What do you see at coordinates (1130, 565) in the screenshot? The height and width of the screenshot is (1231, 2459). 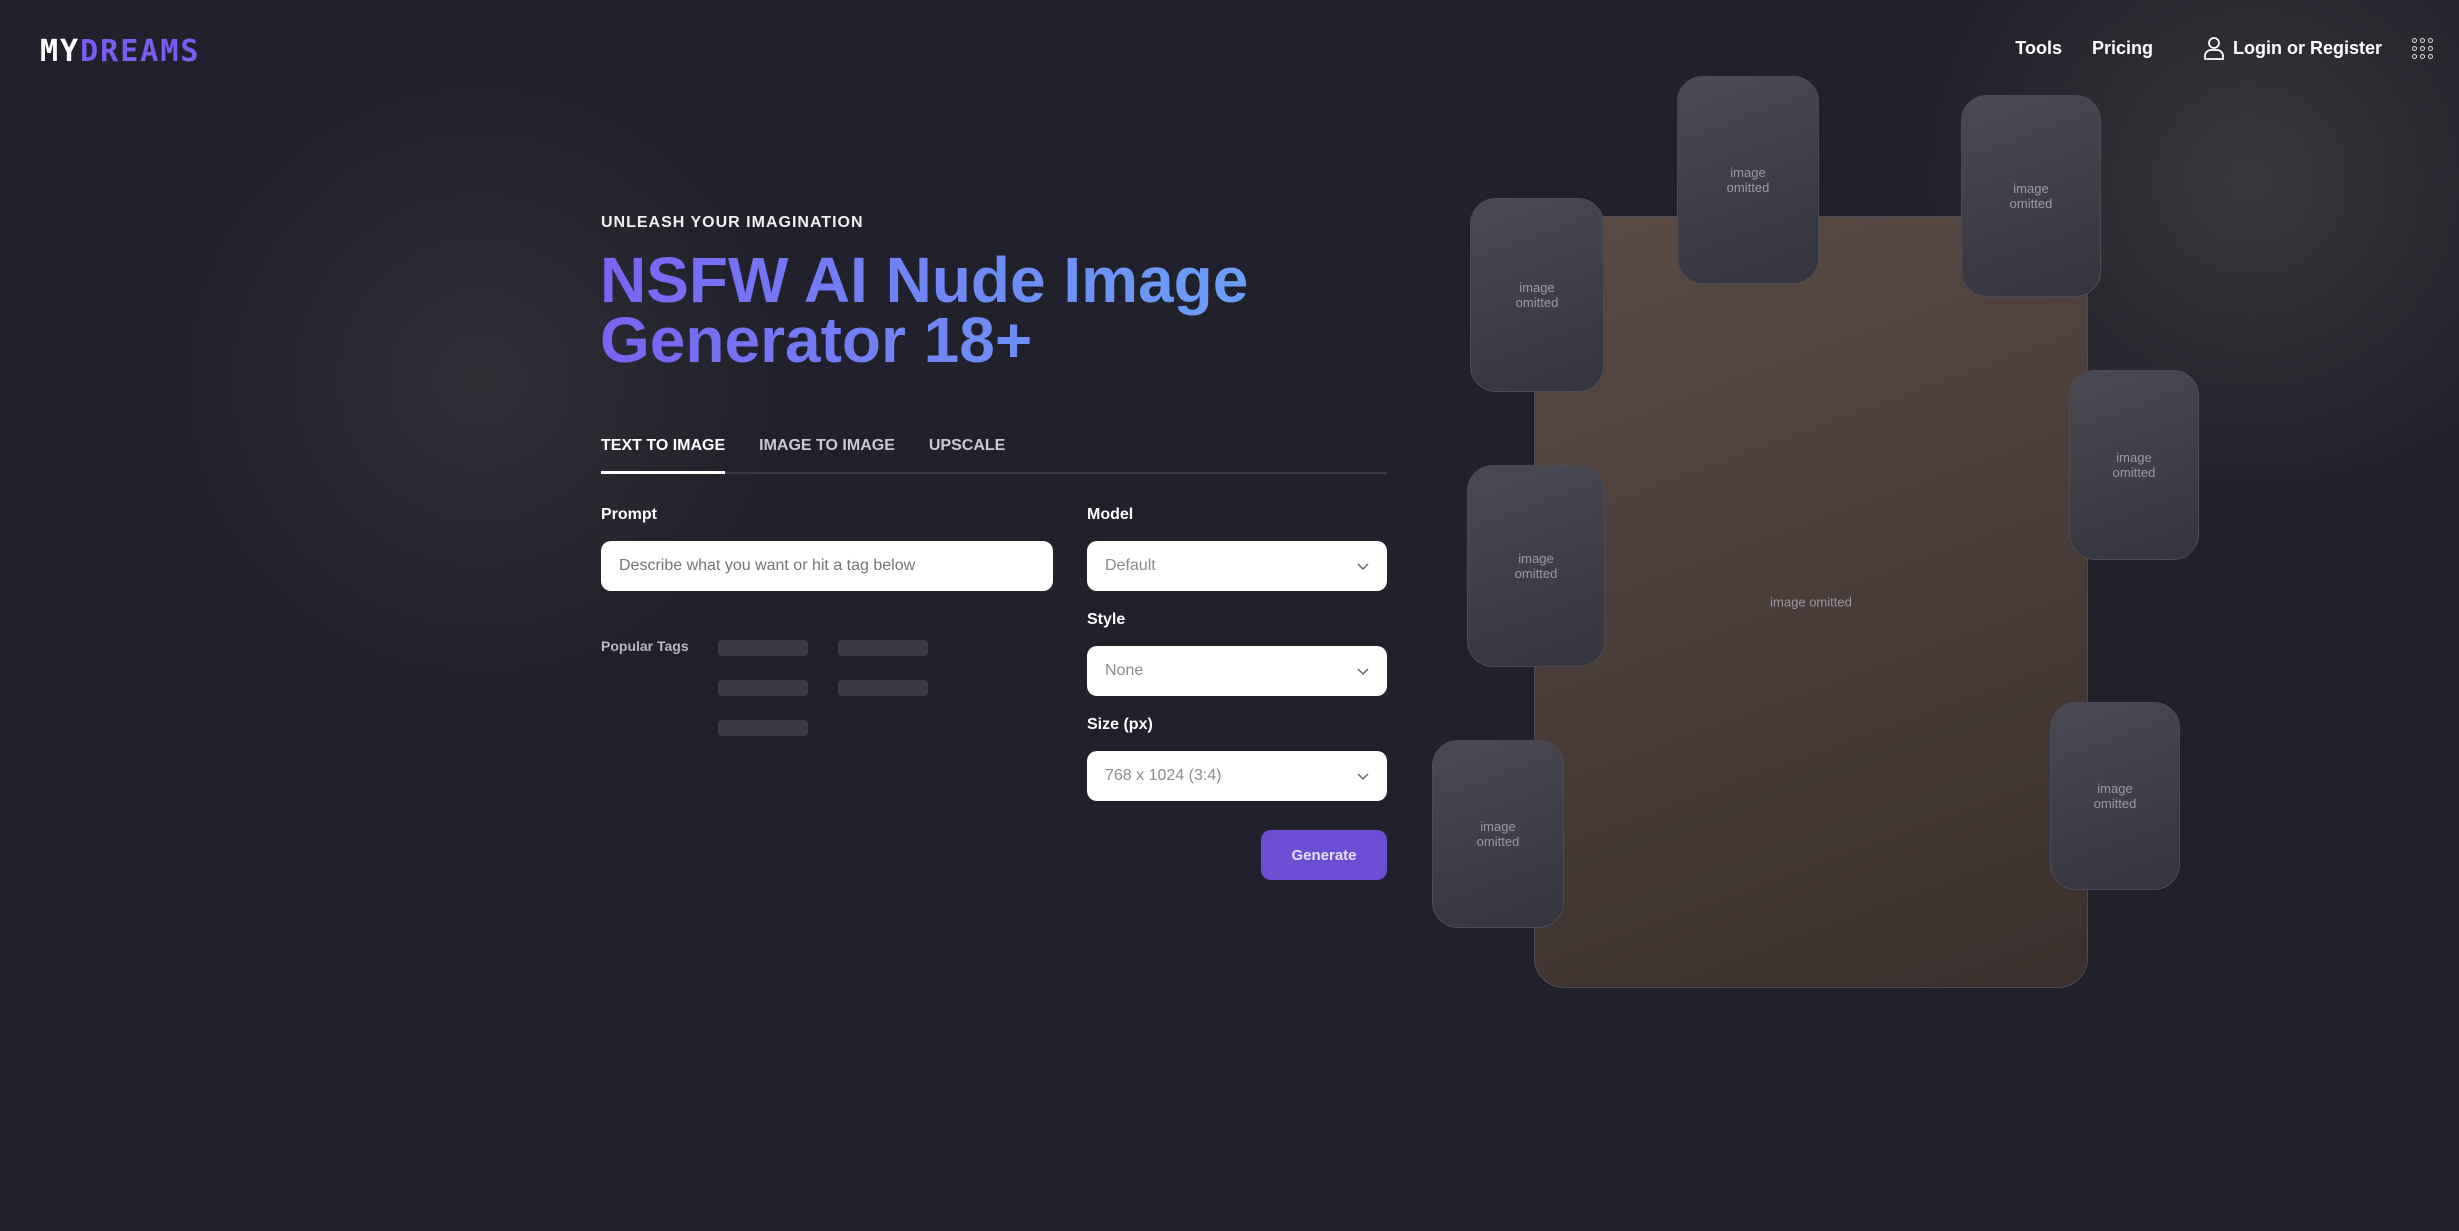 I see `model-value: Default` at bounding box center [1130, 565].